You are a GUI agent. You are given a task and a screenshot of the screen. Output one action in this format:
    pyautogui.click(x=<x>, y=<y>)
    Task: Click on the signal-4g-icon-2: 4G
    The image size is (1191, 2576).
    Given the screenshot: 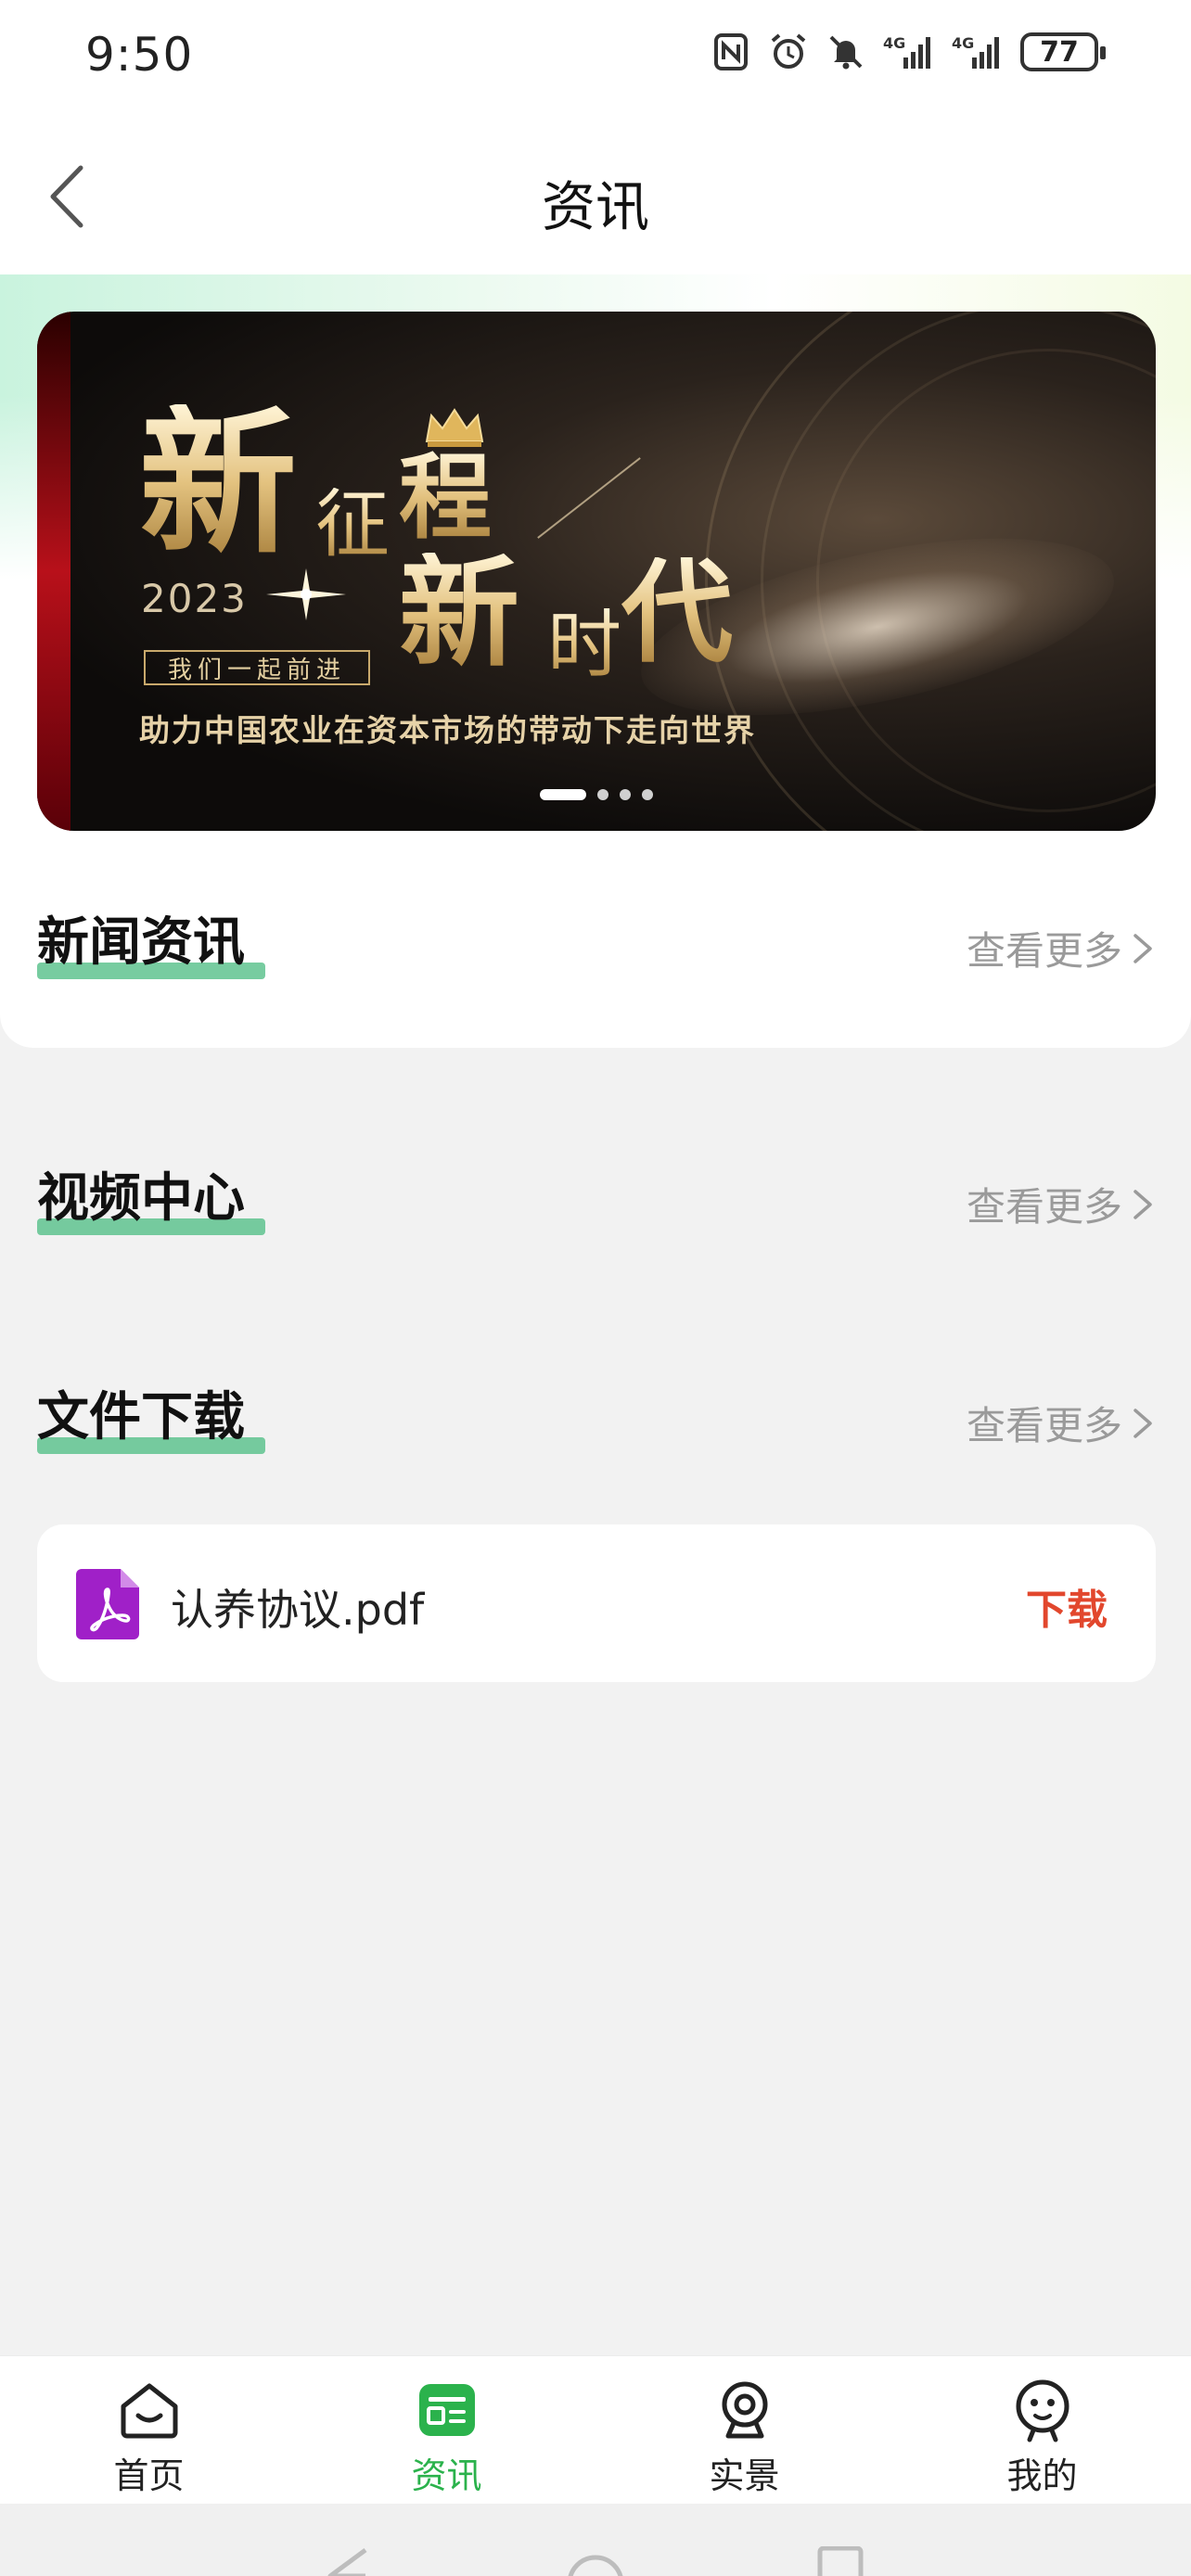 What is the action you would take?
    pyautogui.click(x=975, y=51)
    